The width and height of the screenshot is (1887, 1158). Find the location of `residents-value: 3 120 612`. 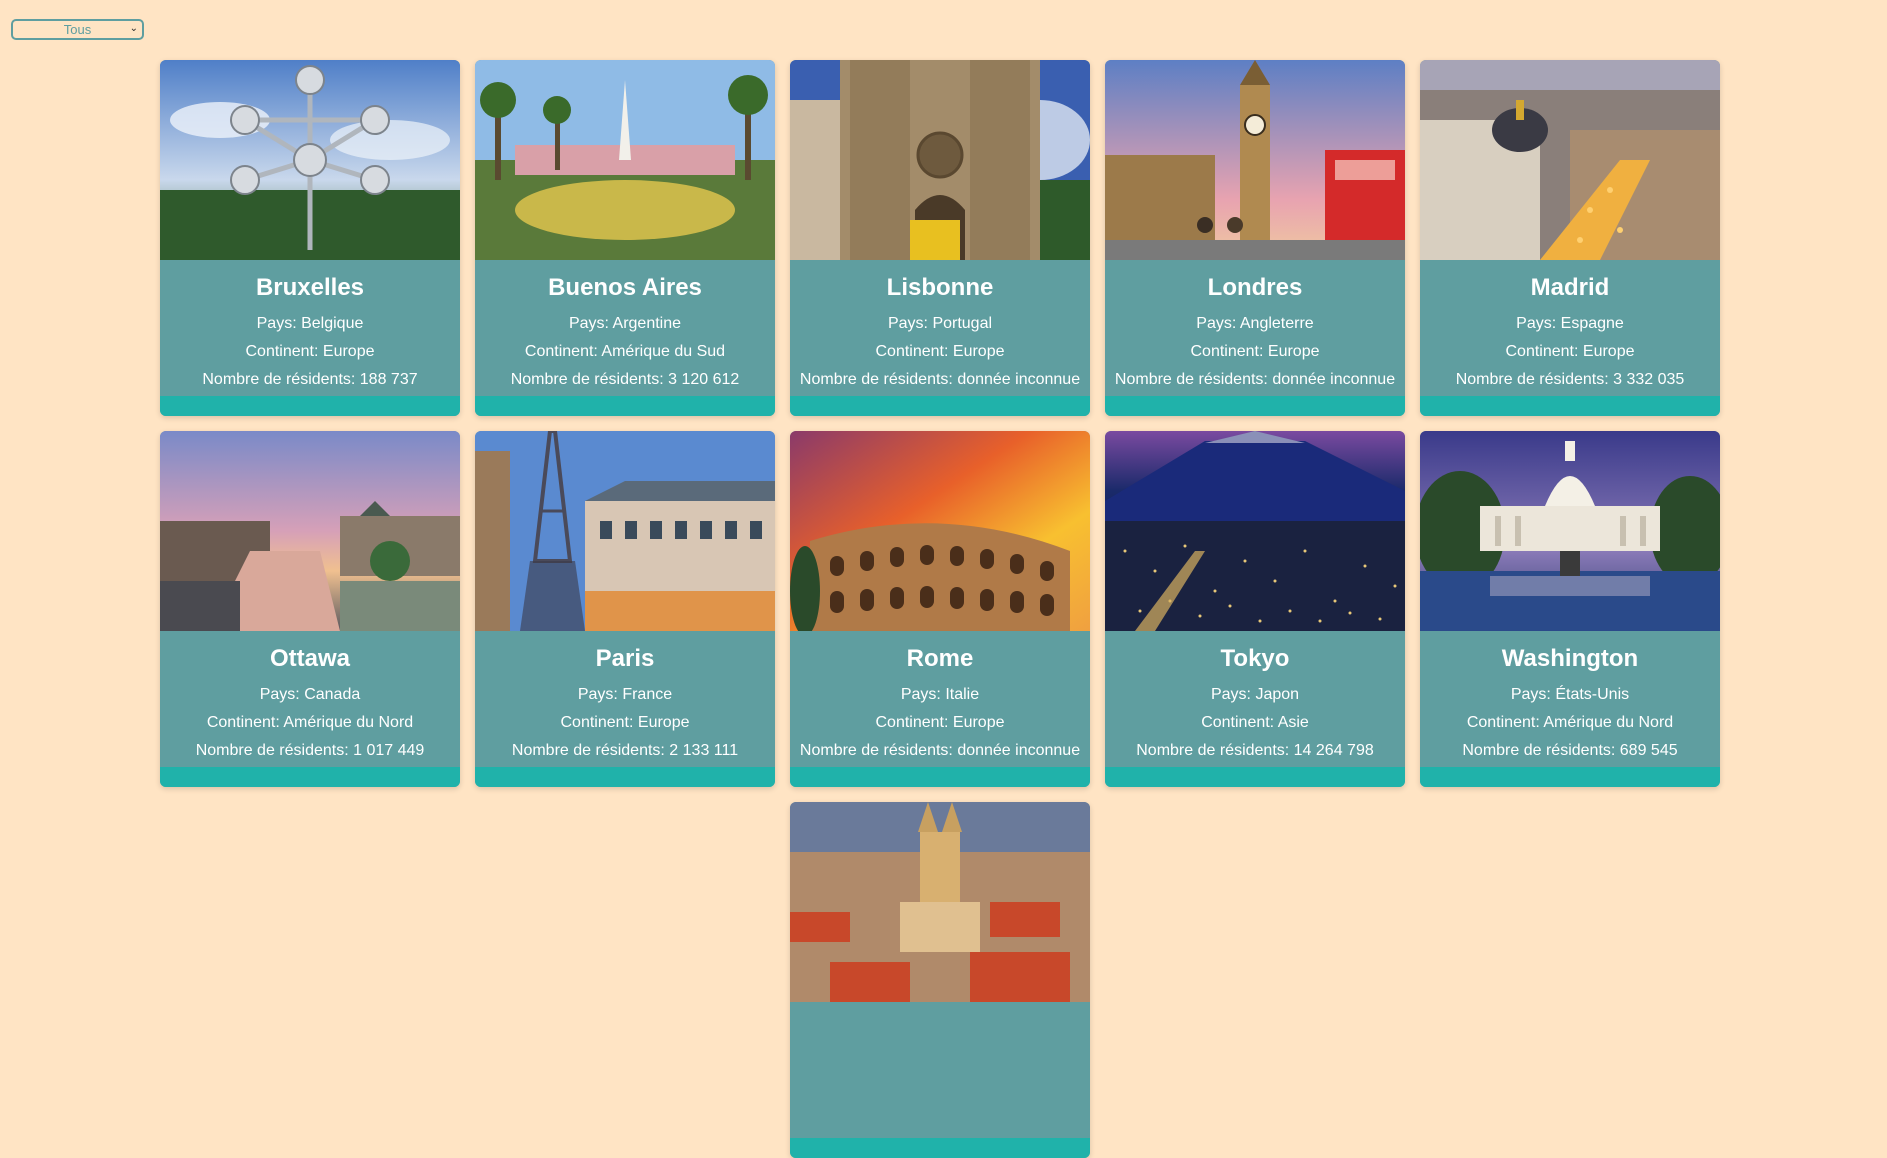

residents-value: 3 120 612 is located at coordinates (704, 379).